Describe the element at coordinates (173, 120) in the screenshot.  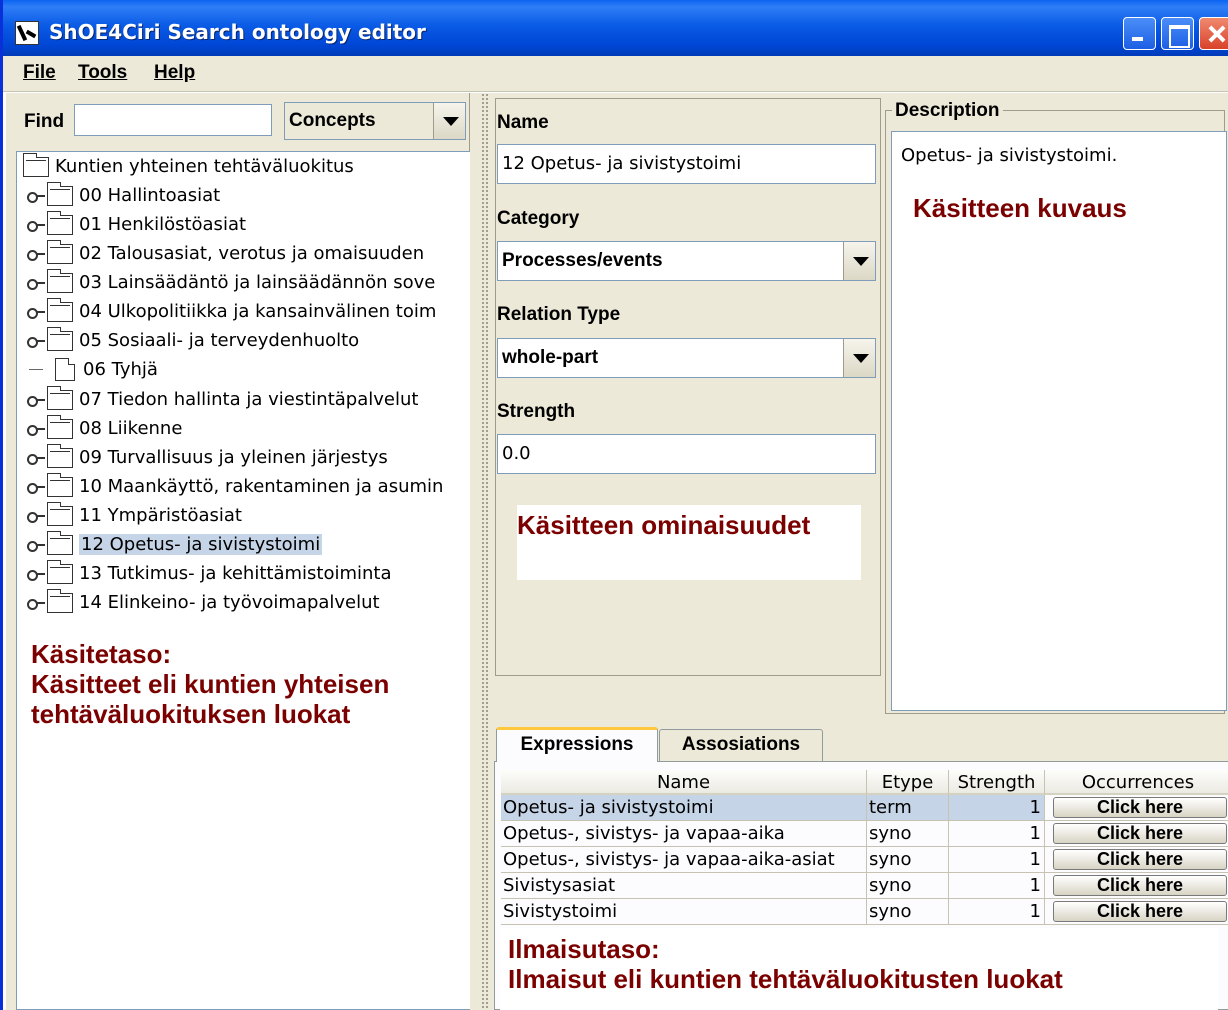
I see `find-input` at that location.